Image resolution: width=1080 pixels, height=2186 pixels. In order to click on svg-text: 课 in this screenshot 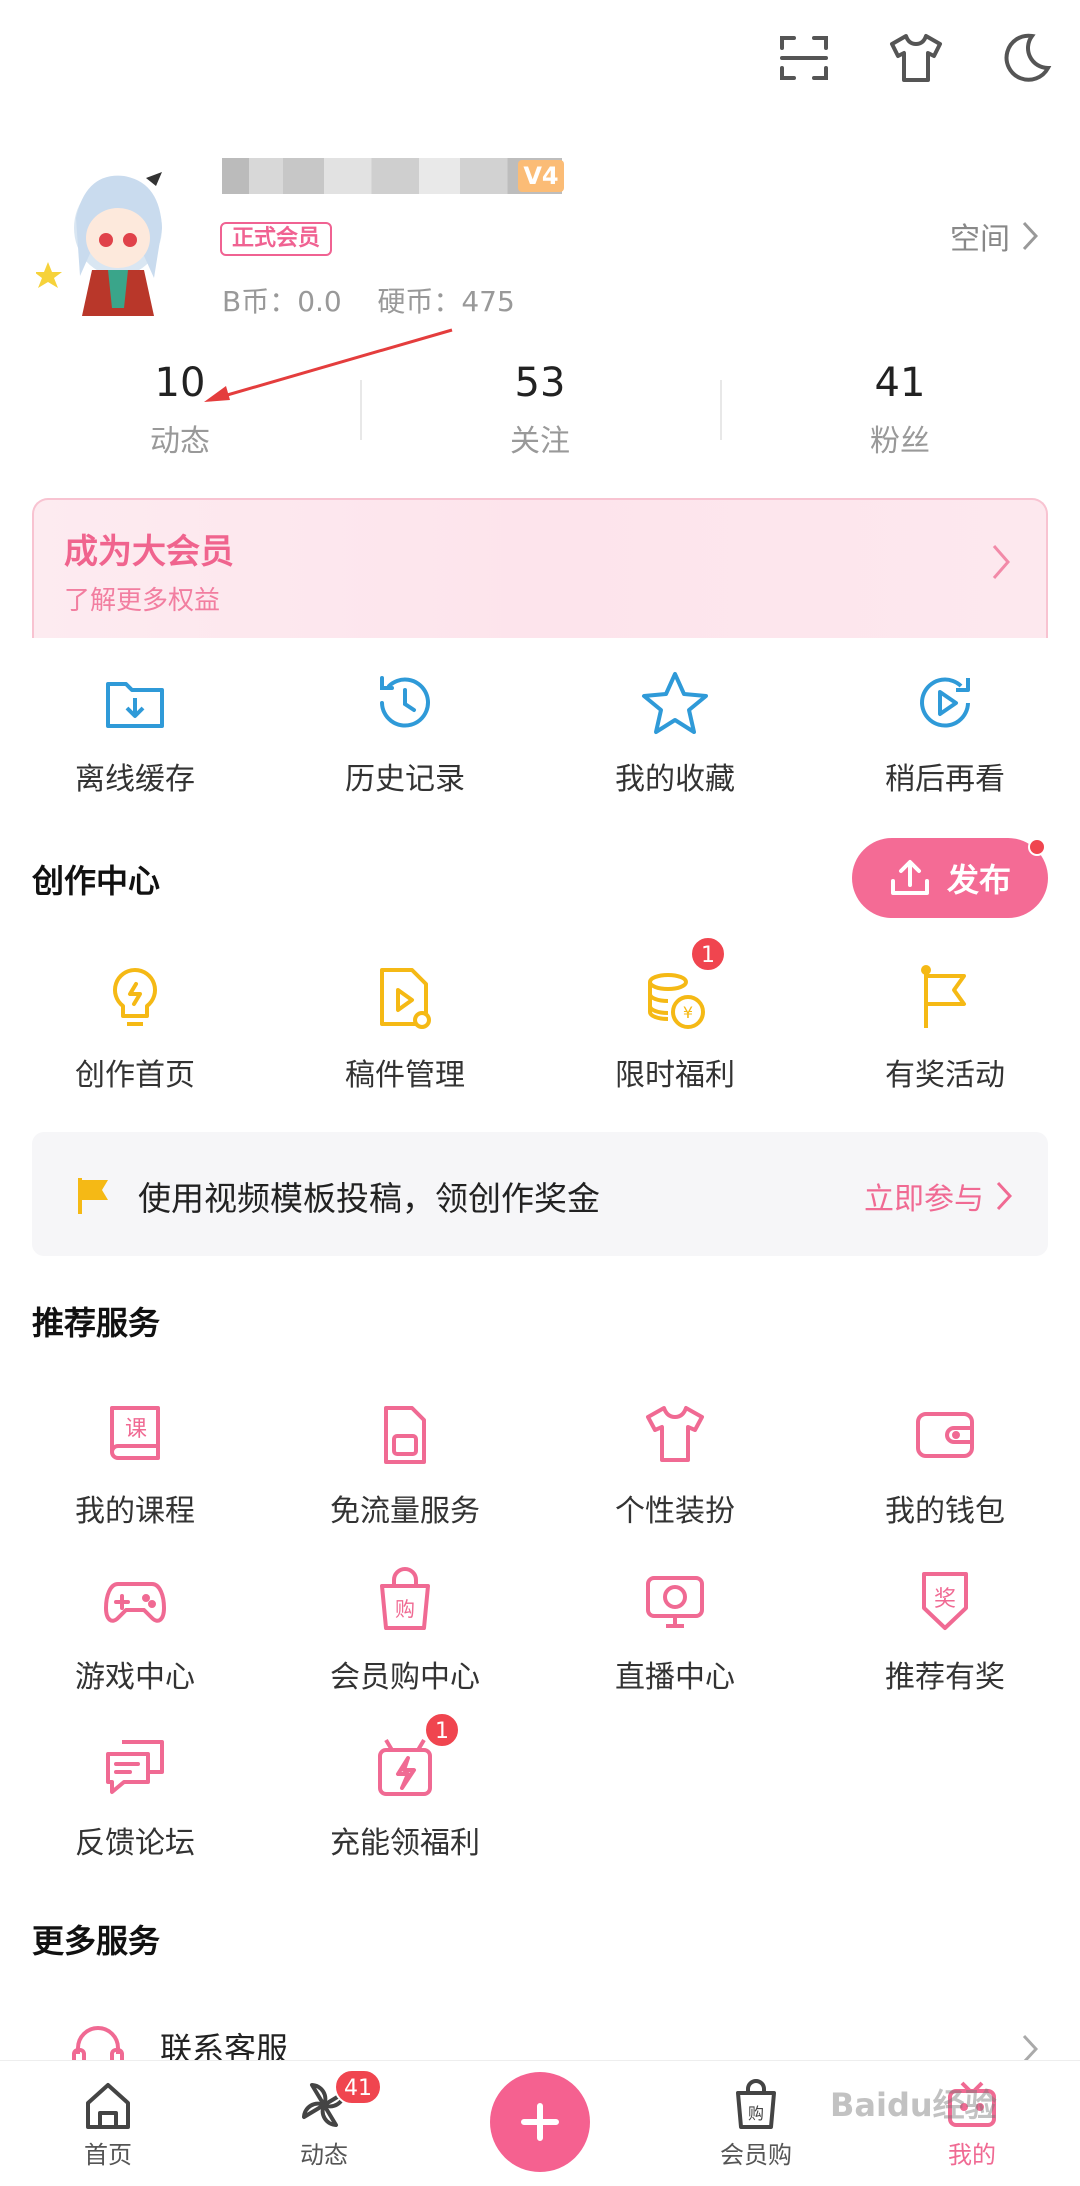, I will do `click(136, 1429)`.